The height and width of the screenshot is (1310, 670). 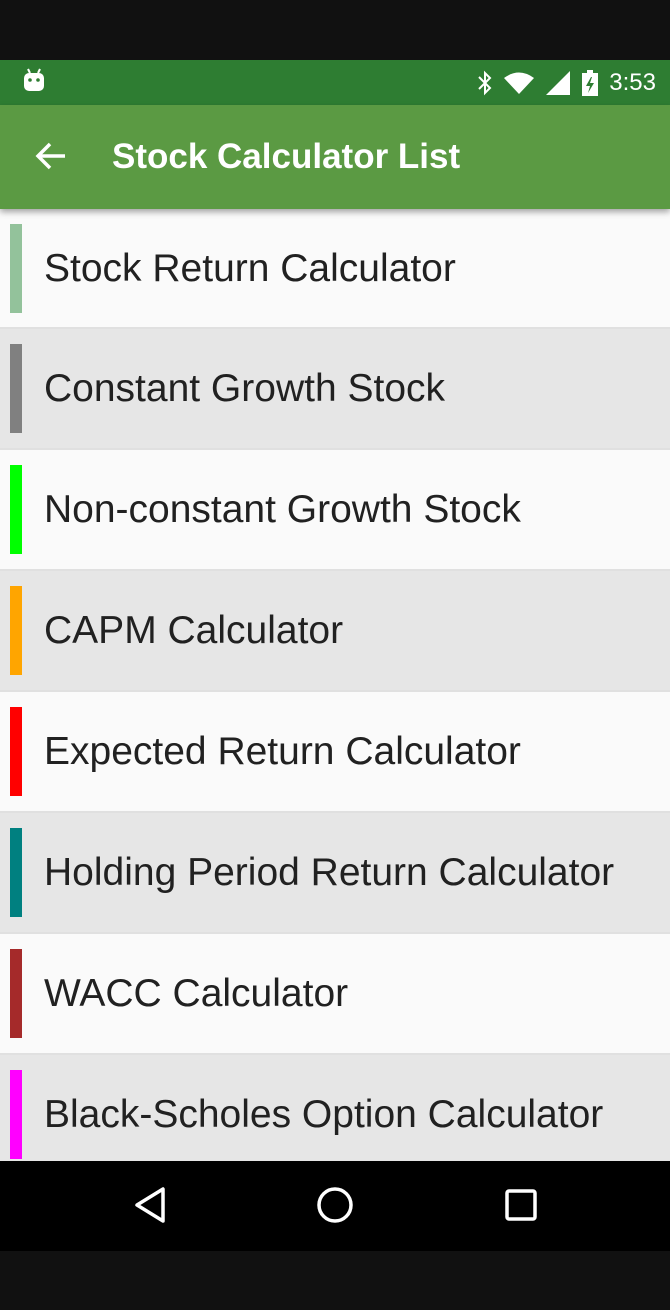 What do you see at coordinates (590, 83) in the screenshot?
I see `battery-charging-icon` at bounding box center [590, 83].